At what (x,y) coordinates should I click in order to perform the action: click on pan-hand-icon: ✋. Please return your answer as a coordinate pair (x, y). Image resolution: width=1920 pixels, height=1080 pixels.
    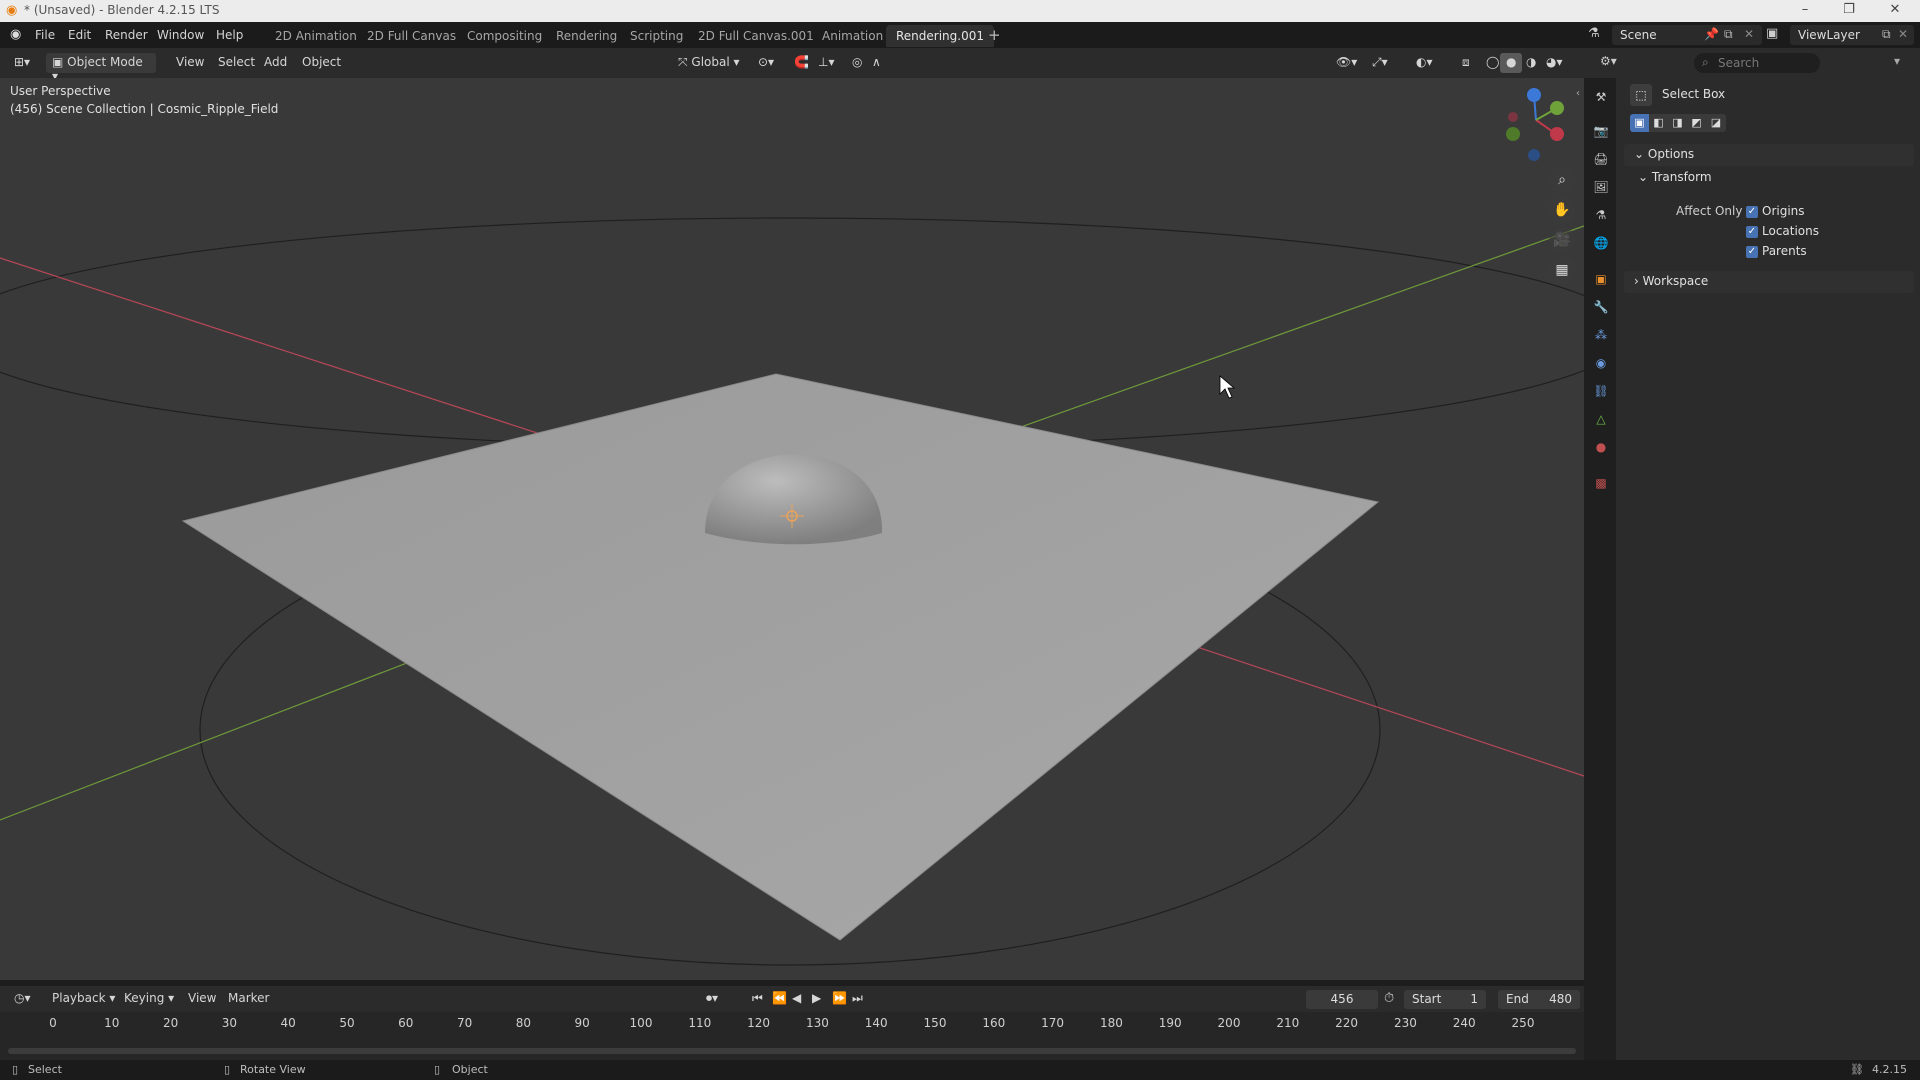
    Looking at the image, I should click on (1562, 210).